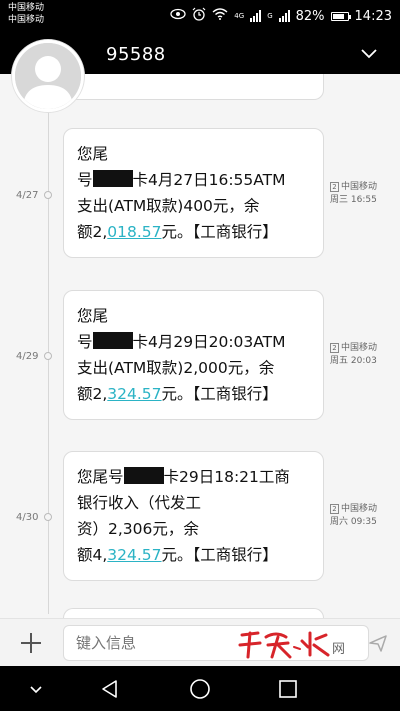  I want to click on status-icons: 4G G 82% 14:23, so click(281, 16).